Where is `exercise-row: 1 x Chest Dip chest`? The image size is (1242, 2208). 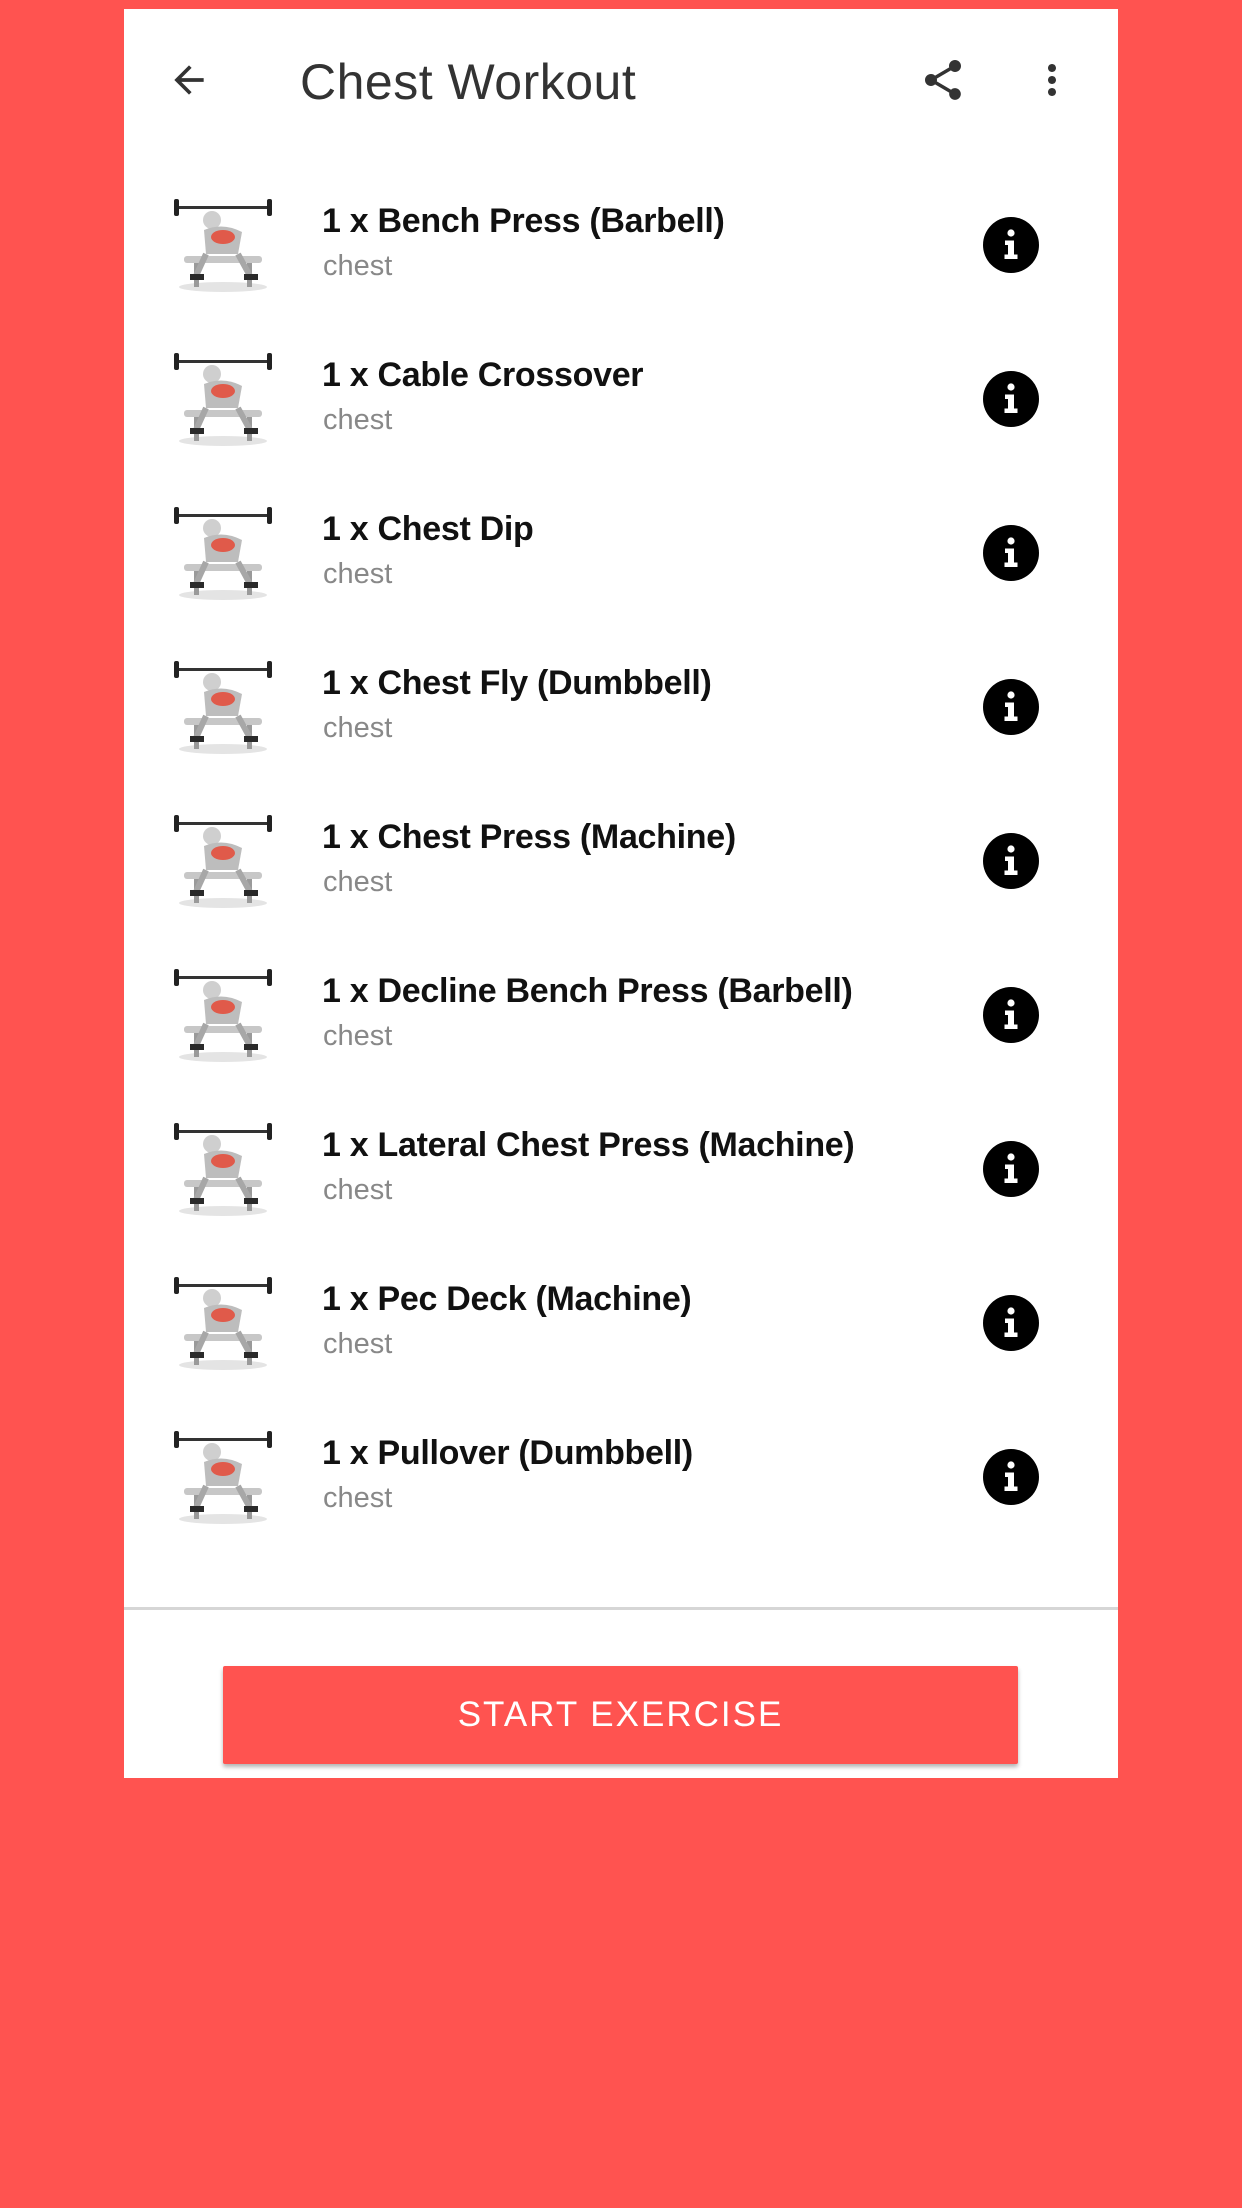
exercise-row: 1 x Chest Dip chest is located at coordinates (621, 553).